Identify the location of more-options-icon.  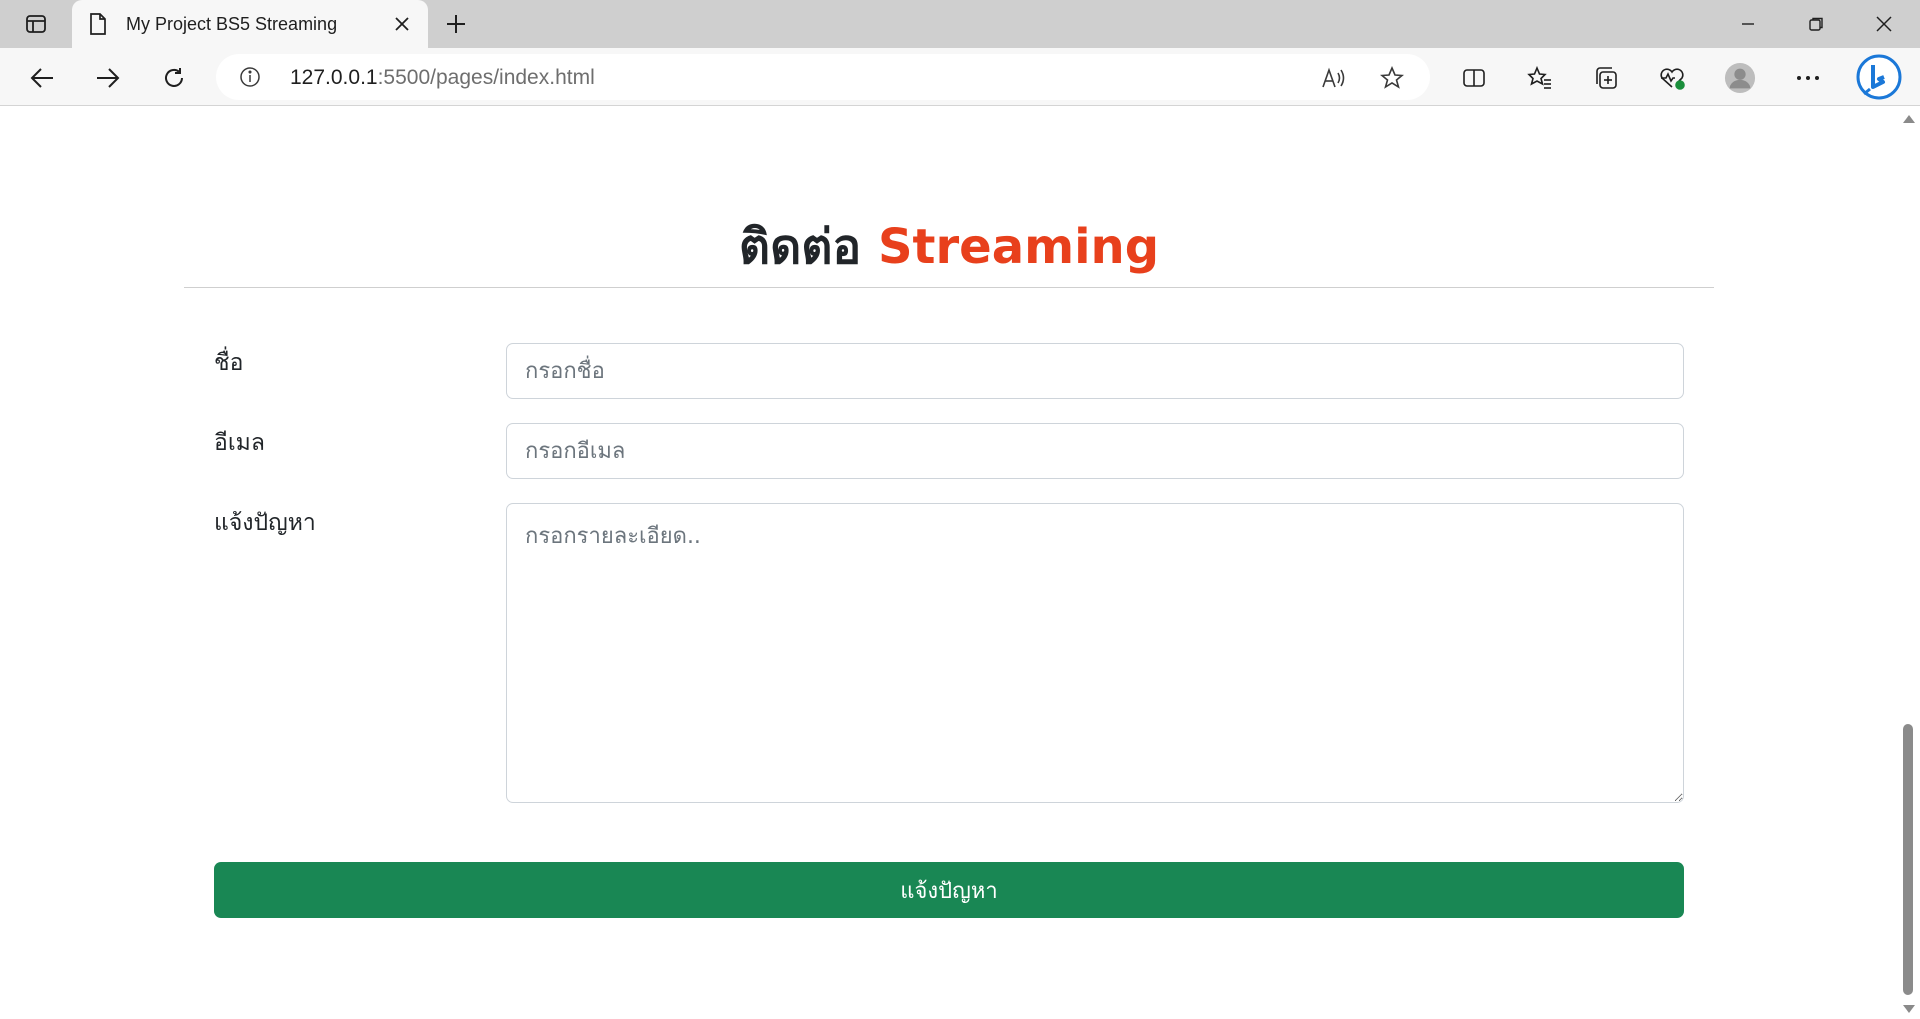
(1808, 78).